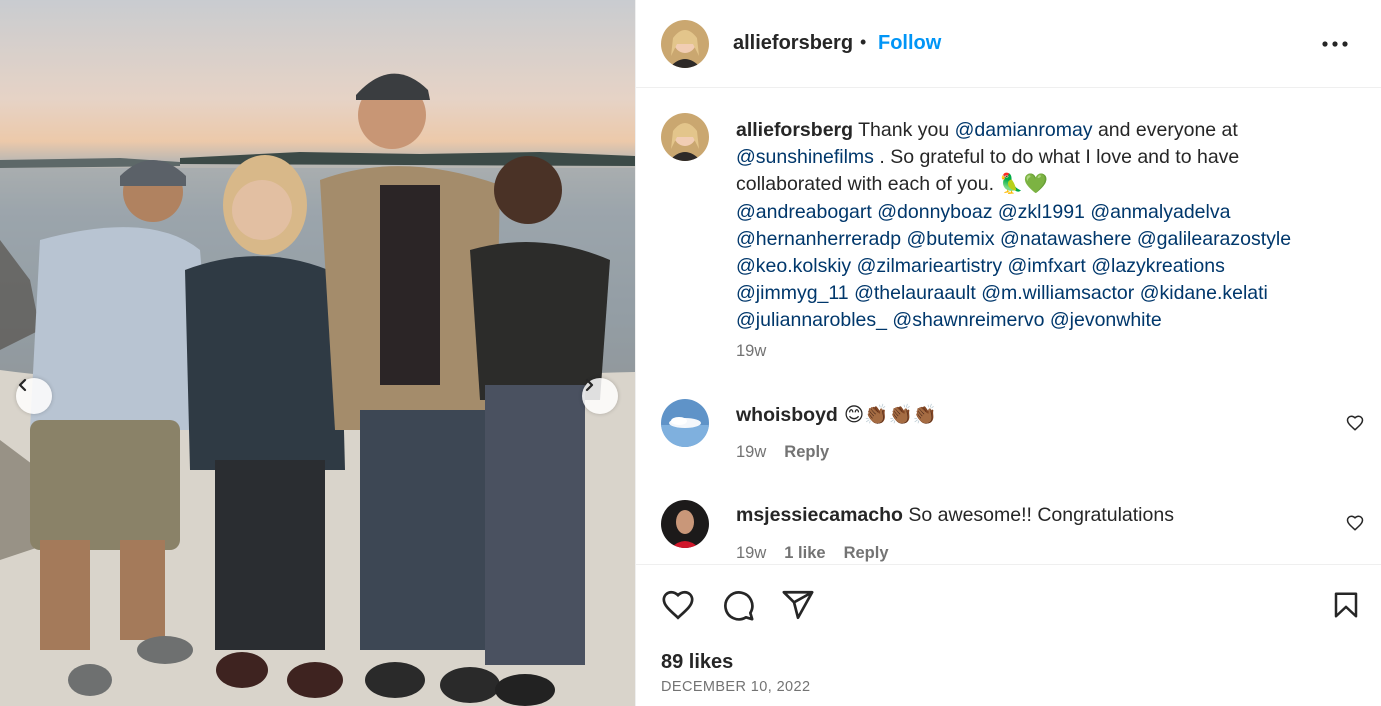  Describe the element at coordinates (1041, 515) in the screenshot. I see `comment-text: So awesome!! Congratulations` at that location.